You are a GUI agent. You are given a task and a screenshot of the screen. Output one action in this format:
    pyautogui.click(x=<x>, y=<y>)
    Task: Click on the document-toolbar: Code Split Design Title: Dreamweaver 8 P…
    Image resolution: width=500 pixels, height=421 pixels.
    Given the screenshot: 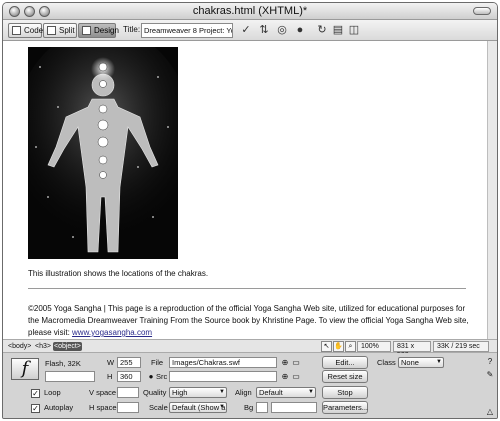 What is the action you would take?
    pyautogui.click(x=250, y=30)
    